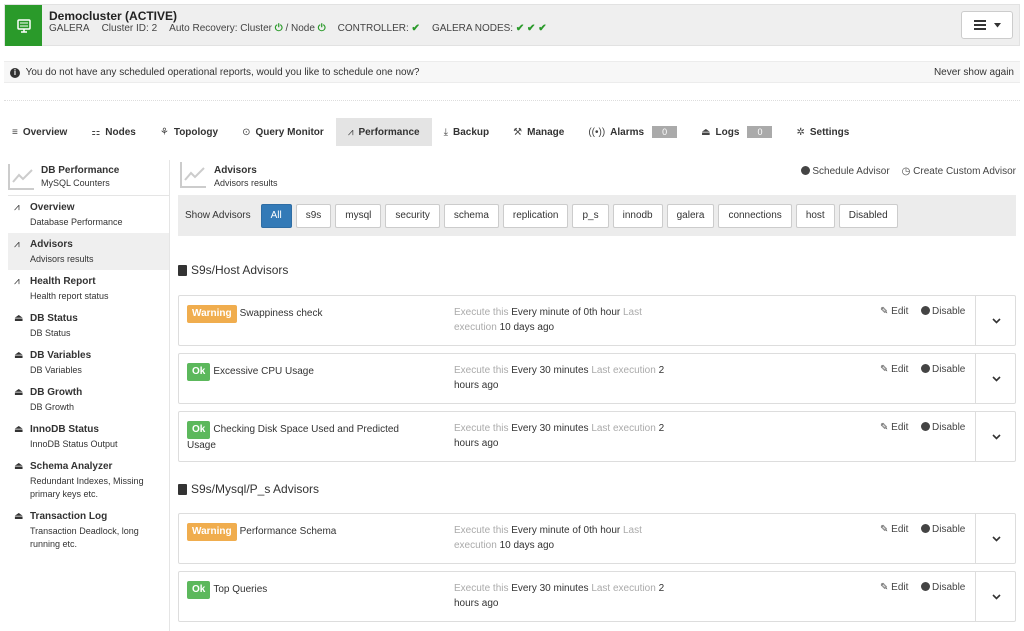  What do you see at coordinates (538, 132) in the screenshot?
I see `tab-manage: ⚒ Manage` at bounding box center [538, 132].